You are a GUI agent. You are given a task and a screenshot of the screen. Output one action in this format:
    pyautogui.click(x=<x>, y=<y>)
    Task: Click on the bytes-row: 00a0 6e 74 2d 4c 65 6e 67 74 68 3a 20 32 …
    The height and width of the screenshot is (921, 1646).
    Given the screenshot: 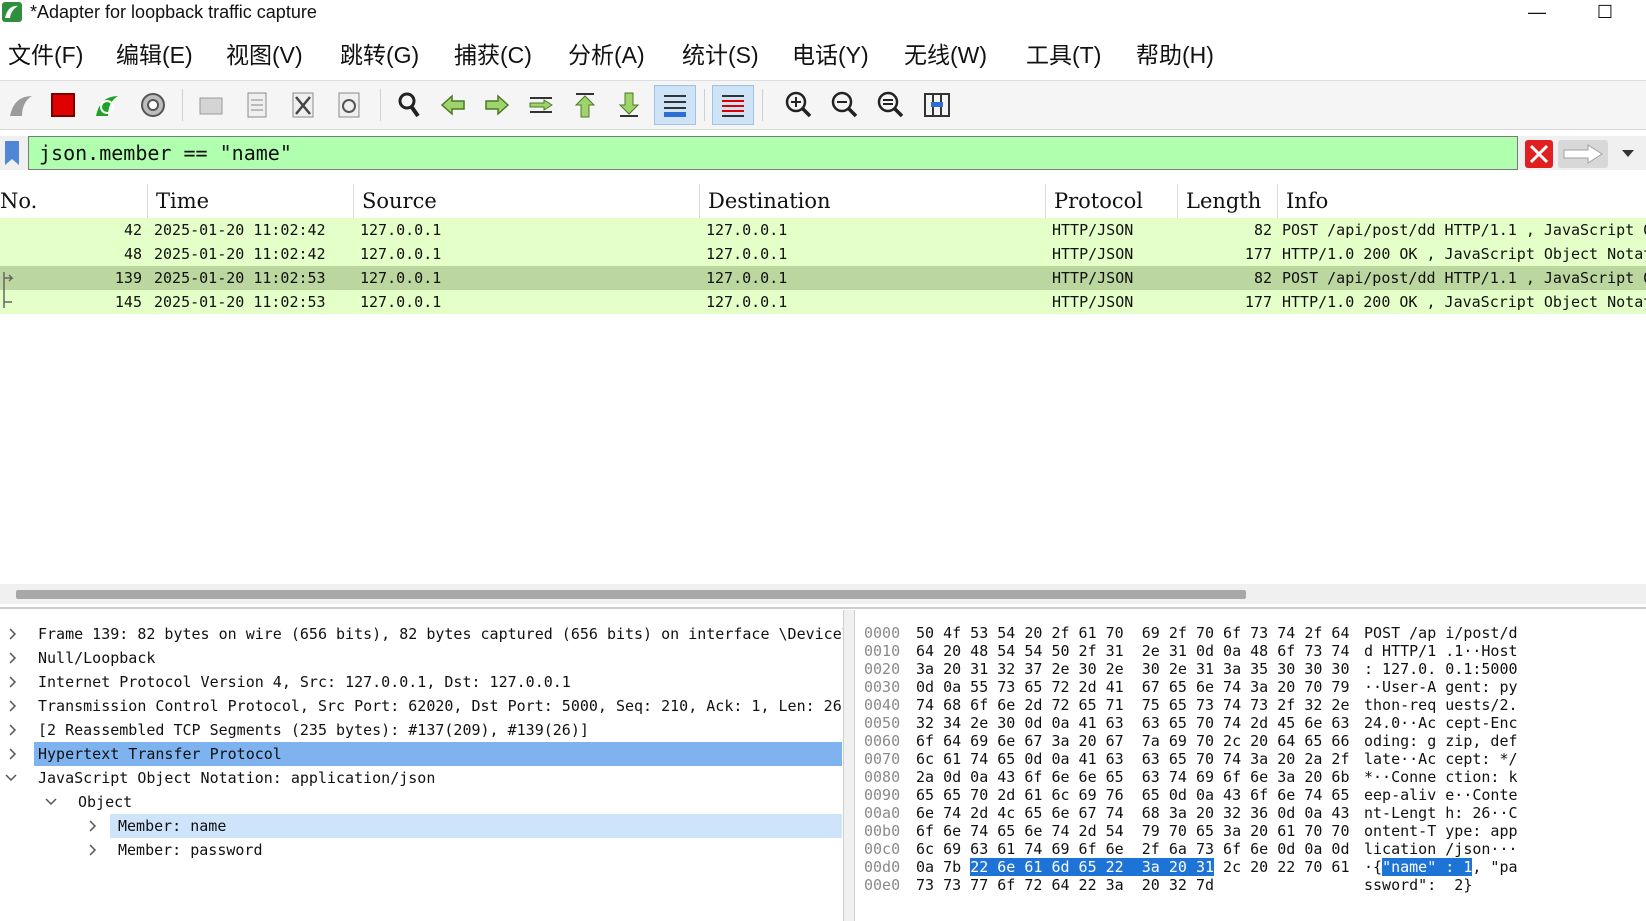 What is the action you would take?
    pyautogui.click(x=1251, y=813)
    